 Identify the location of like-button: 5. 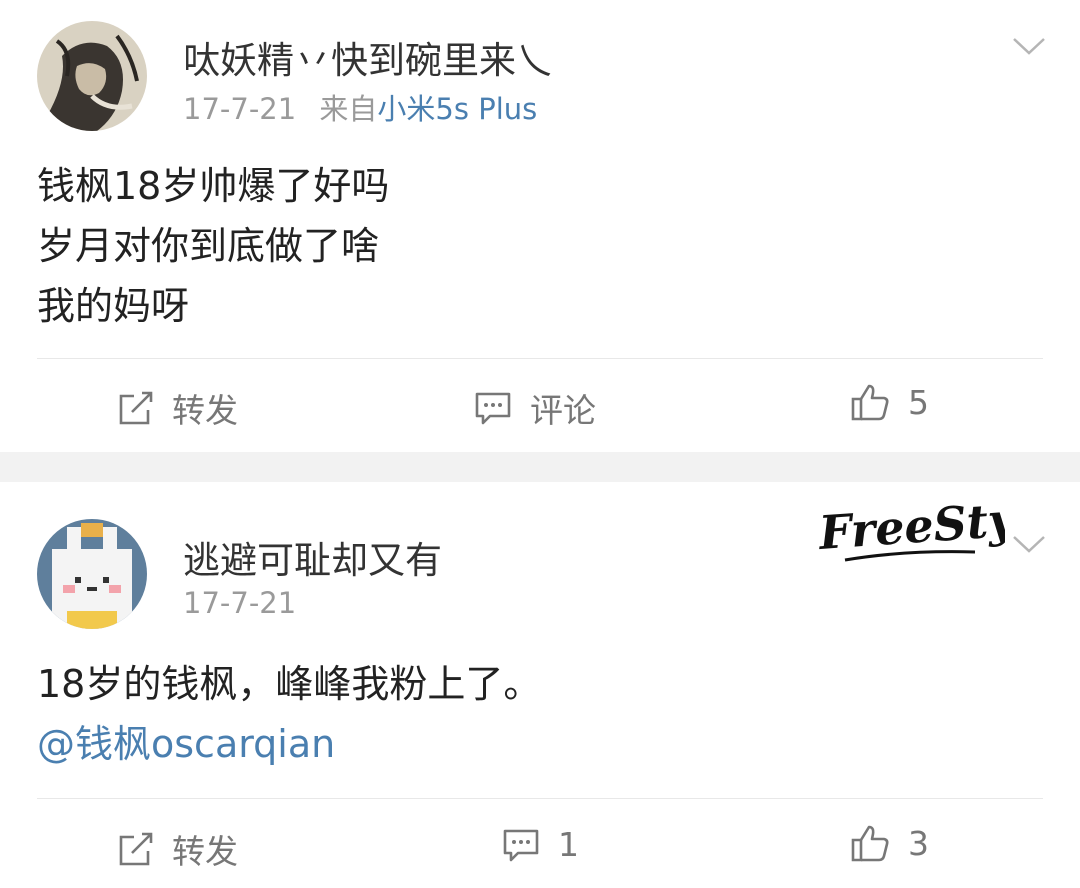
(889, 402).